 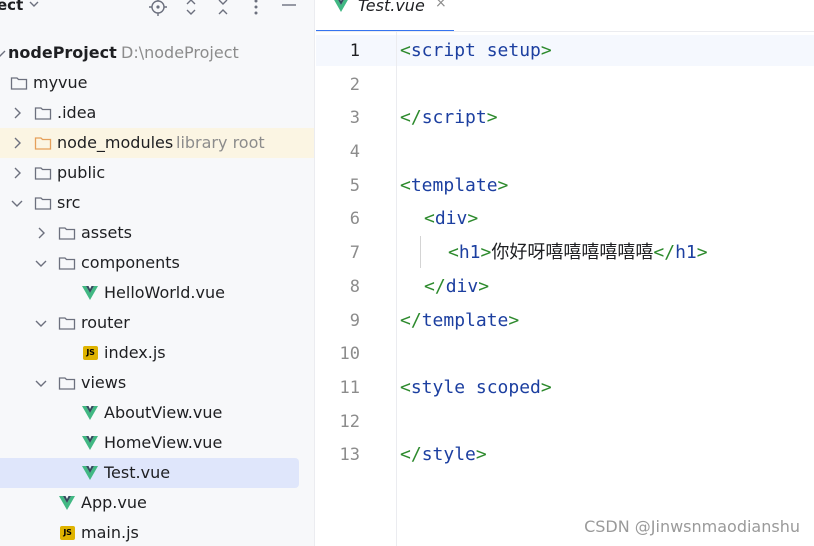 What do you see at coordinates (462, 286) in the screenshot?
I see `code-token: div` at bounding box center [462, 286].